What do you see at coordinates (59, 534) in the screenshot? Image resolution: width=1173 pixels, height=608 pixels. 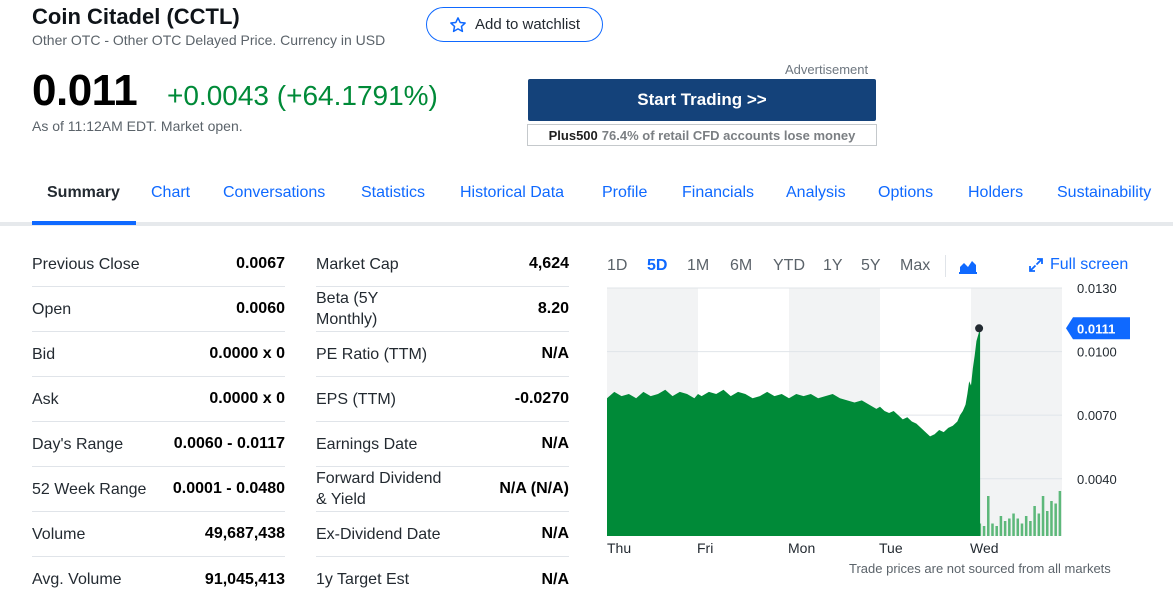 I see `stat-label: Volume` at bounding box center [59, 534].